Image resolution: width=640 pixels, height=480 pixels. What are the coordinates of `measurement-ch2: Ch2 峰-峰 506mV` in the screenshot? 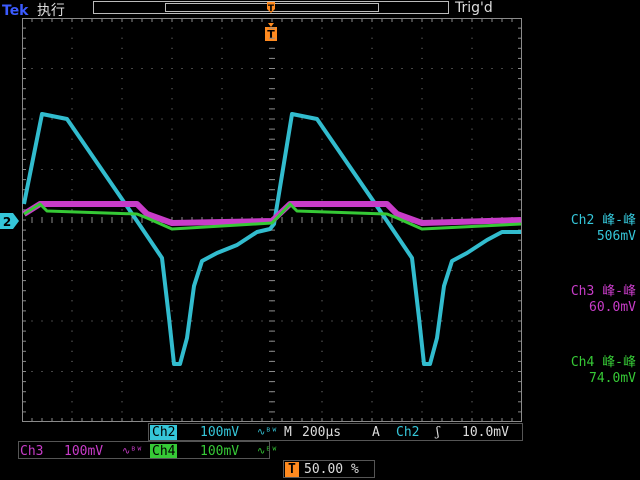 It's located at (603, 229).